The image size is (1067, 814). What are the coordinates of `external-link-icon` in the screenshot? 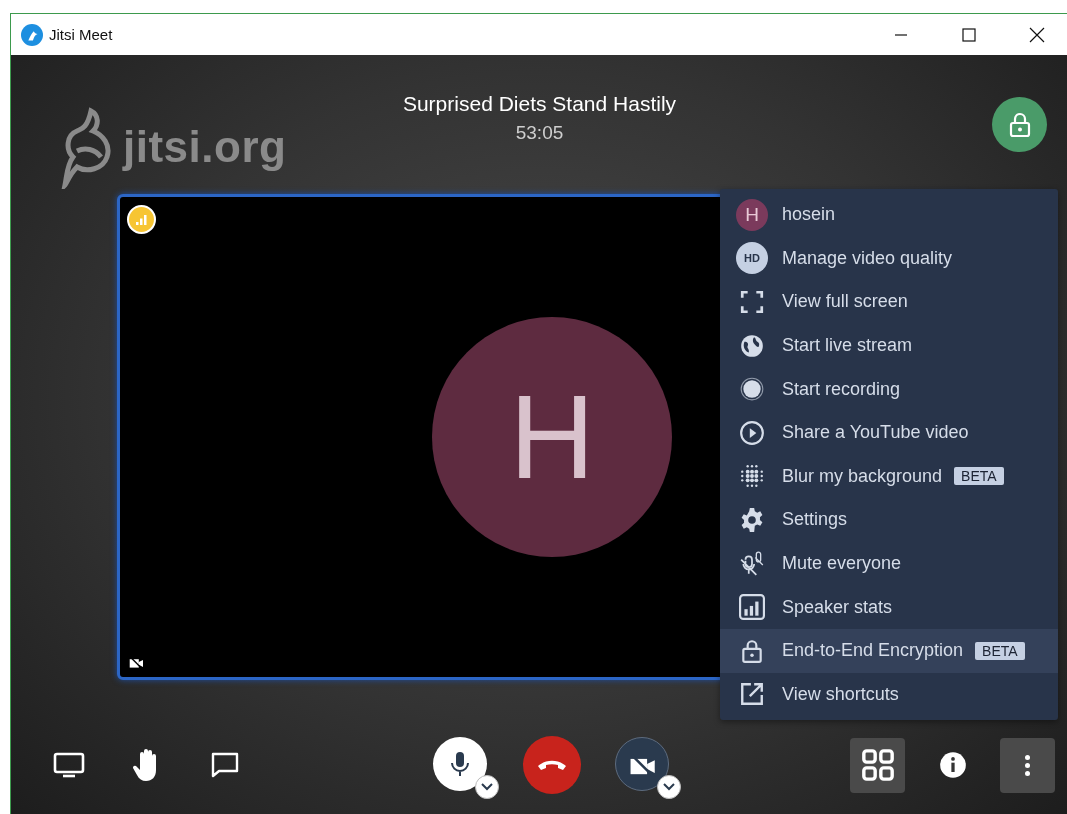 It's located at (752, 694).